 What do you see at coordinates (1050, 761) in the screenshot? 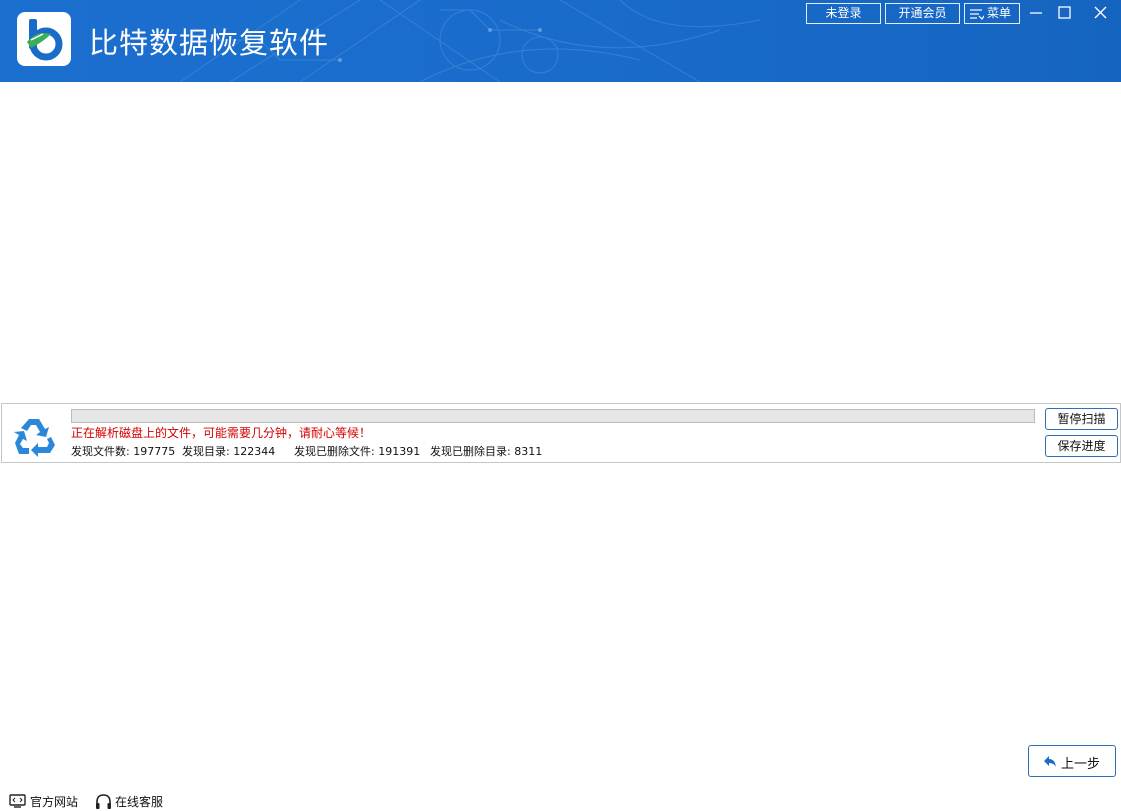
I see `back-arrow-icon` at bounding box center [1050, 761].